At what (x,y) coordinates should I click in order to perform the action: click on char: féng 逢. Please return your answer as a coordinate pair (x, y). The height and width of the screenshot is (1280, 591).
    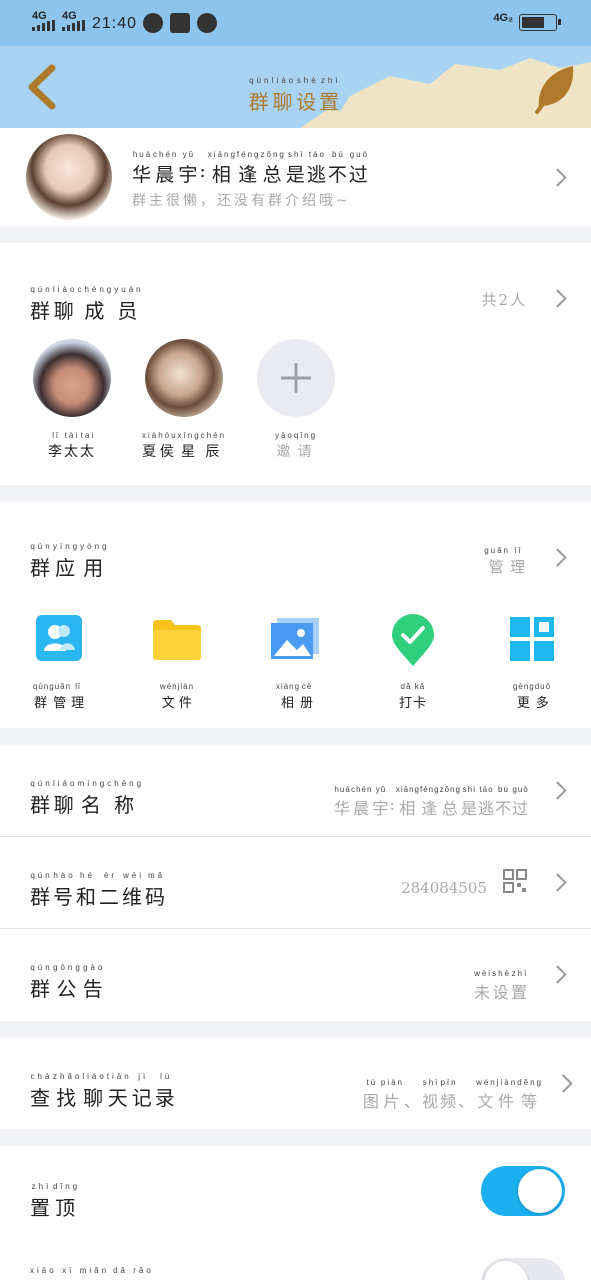
    Looking at the image, I should click on (248, 168).